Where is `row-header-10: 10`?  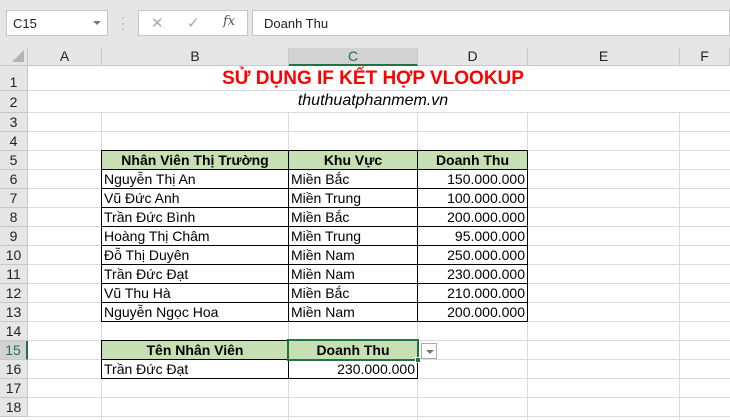 row-header-10: 10 is located at coordinates (14, 255).